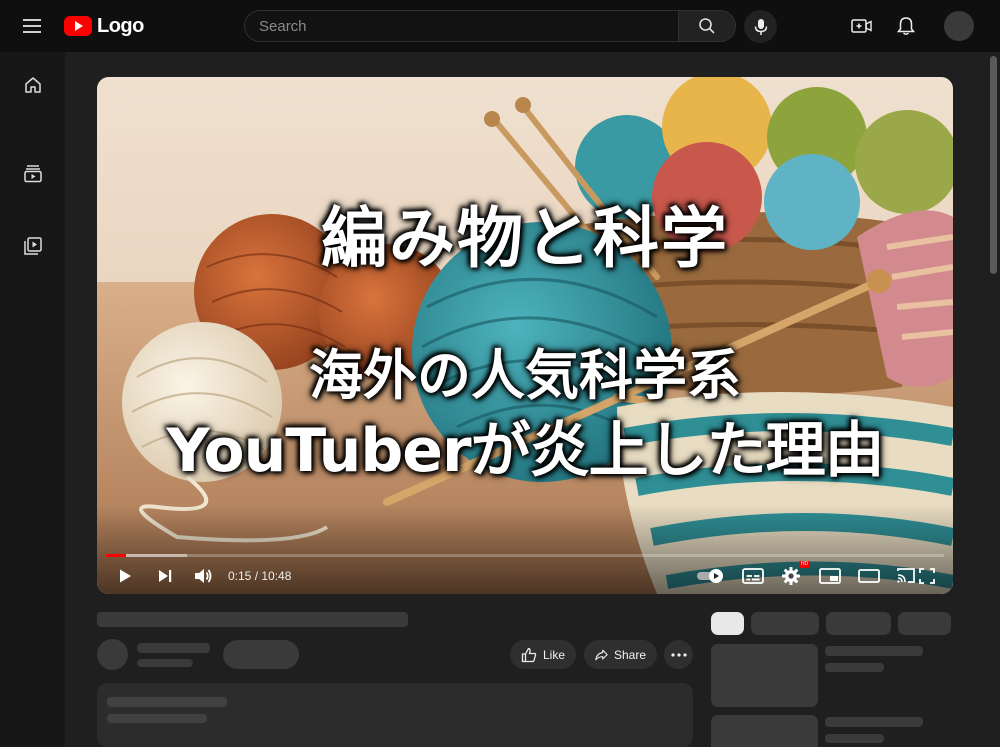 Image resolution: width=1000 pixels, height=747 pixels. I want to click on autoplay-toggle, so click(711, 576).